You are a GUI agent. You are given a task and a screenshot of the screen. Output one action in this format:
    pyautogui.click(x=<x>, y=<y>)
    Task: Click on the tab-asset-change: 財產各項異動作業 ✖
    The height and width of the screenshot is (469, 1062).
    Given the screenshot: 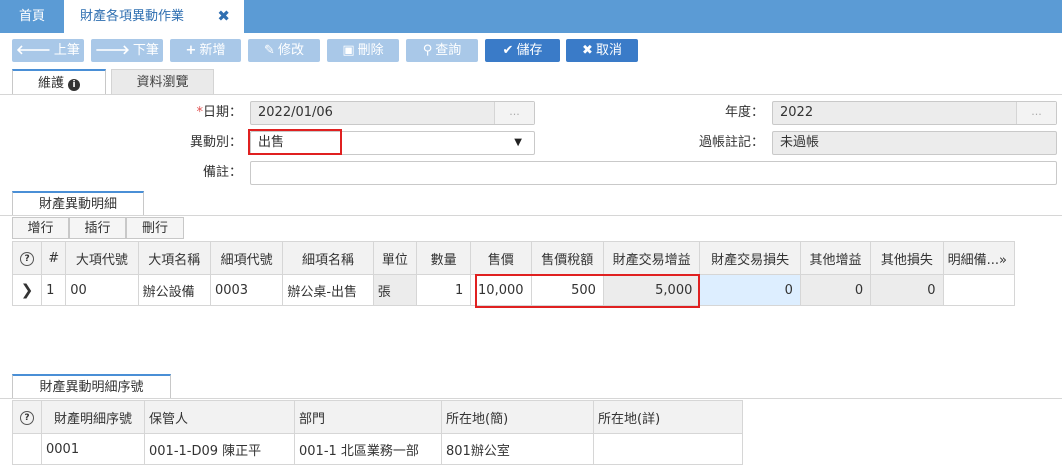 What is the action you would take?
    pyautogui.click(x=154, y=16)
    